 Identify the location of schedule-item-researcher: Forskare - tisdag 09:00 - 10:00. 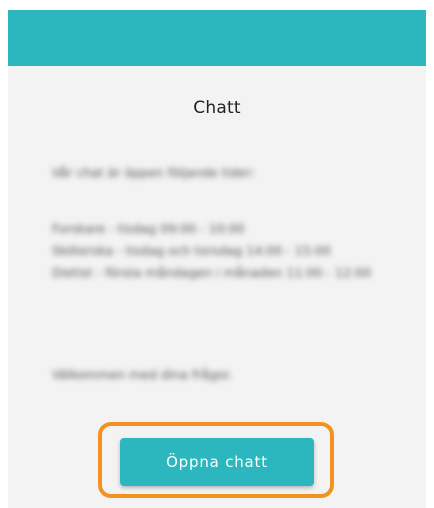
(148, 228).